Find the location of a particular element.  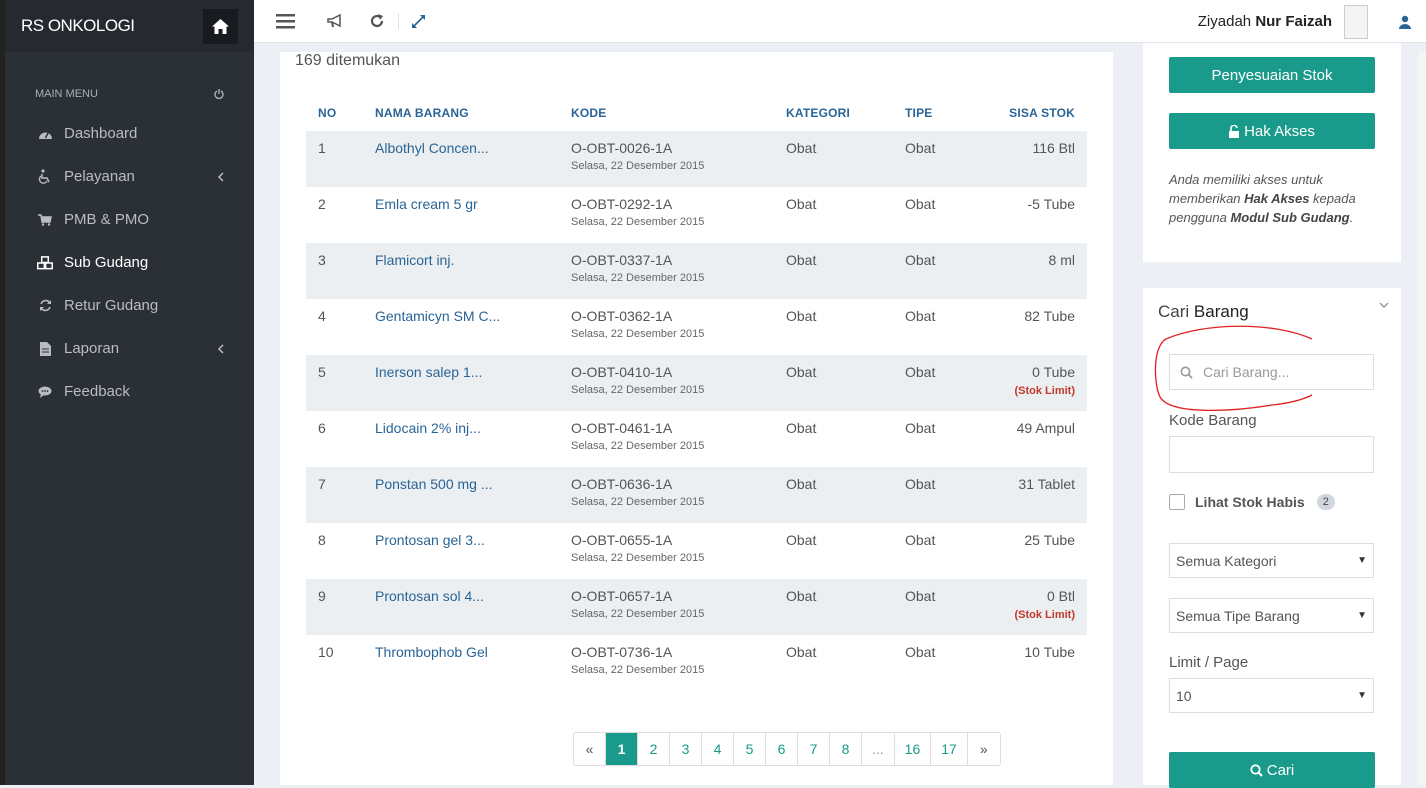

user-area: Ziyadah Nur Faizah is located at coordinates (1312, 21).